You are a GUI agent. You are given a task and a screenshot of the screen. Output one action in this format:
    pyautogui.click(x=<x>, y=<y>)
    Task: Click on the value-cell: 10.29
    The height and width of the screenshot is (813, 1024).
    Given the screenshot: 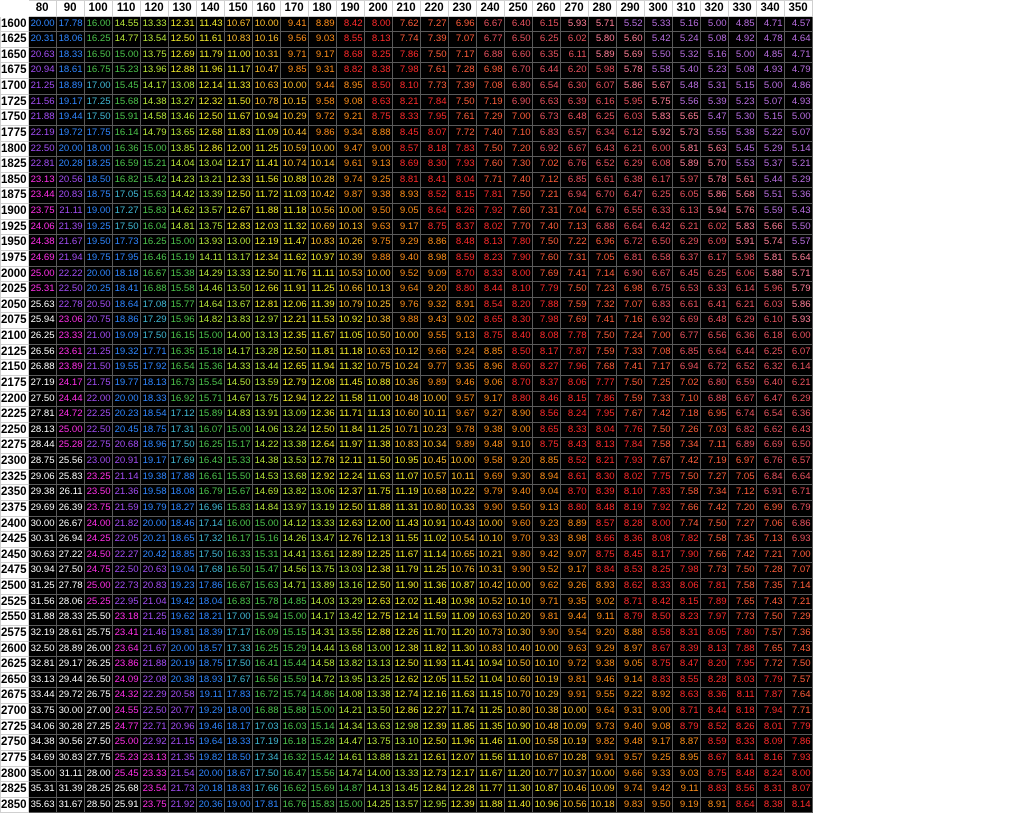 What is the action you would take?
    pyautogui.click(x=294, y=117)
    